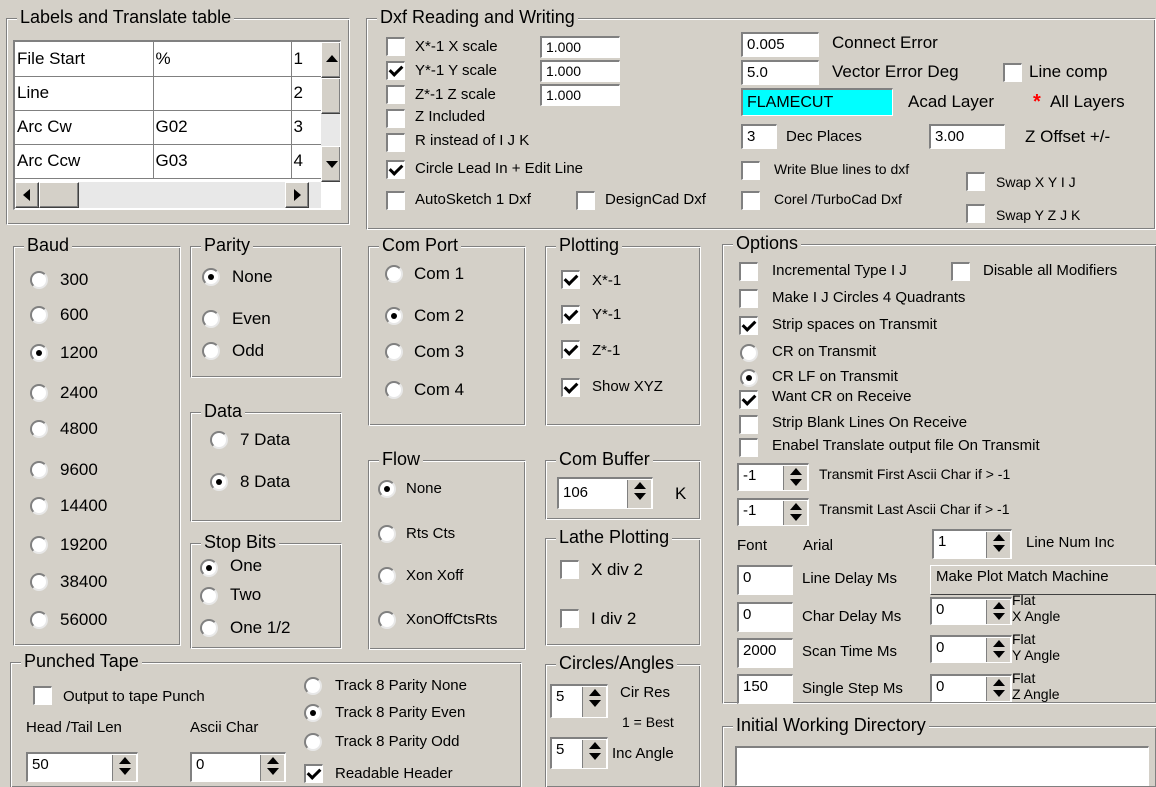  I want to click on parity-radio-even, so click(211, 319).